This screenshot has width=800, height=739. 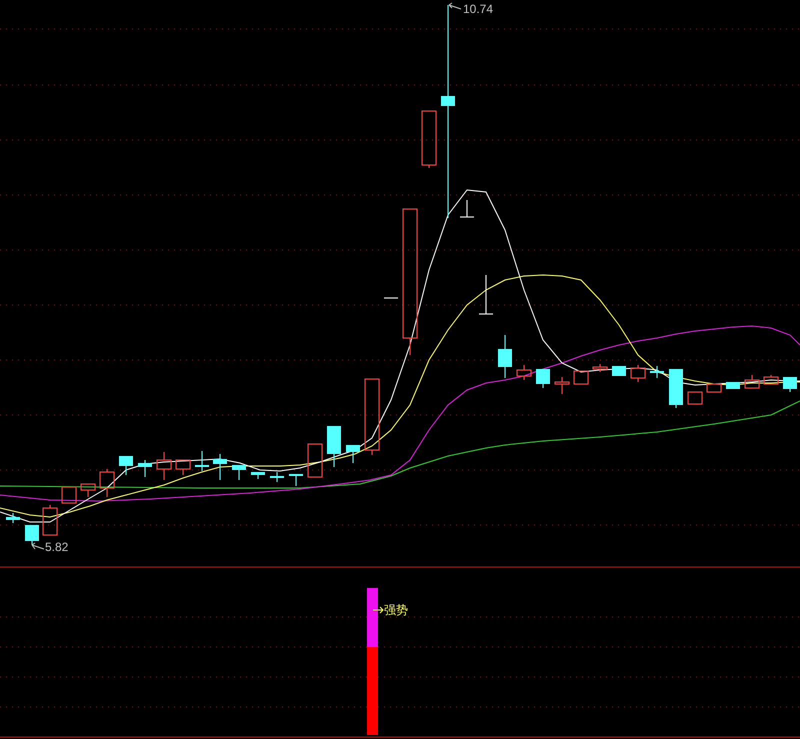 I want to click on signal-label: 强势, so click(x=396, y=610).